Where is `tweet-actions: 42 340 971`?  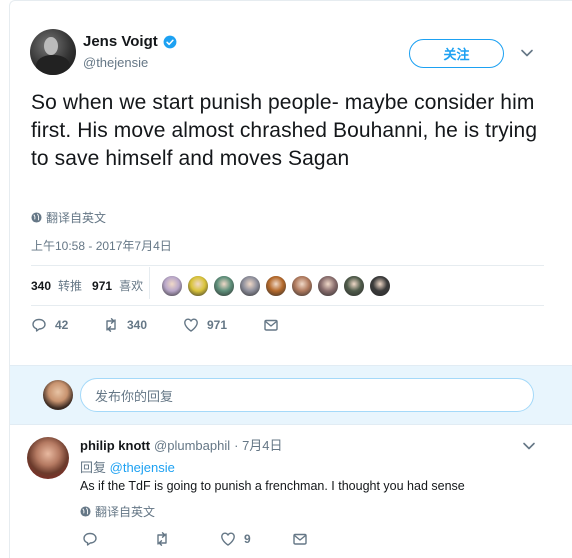
tweet-actions: 42 340 971 is located at coordinates (155, 325).